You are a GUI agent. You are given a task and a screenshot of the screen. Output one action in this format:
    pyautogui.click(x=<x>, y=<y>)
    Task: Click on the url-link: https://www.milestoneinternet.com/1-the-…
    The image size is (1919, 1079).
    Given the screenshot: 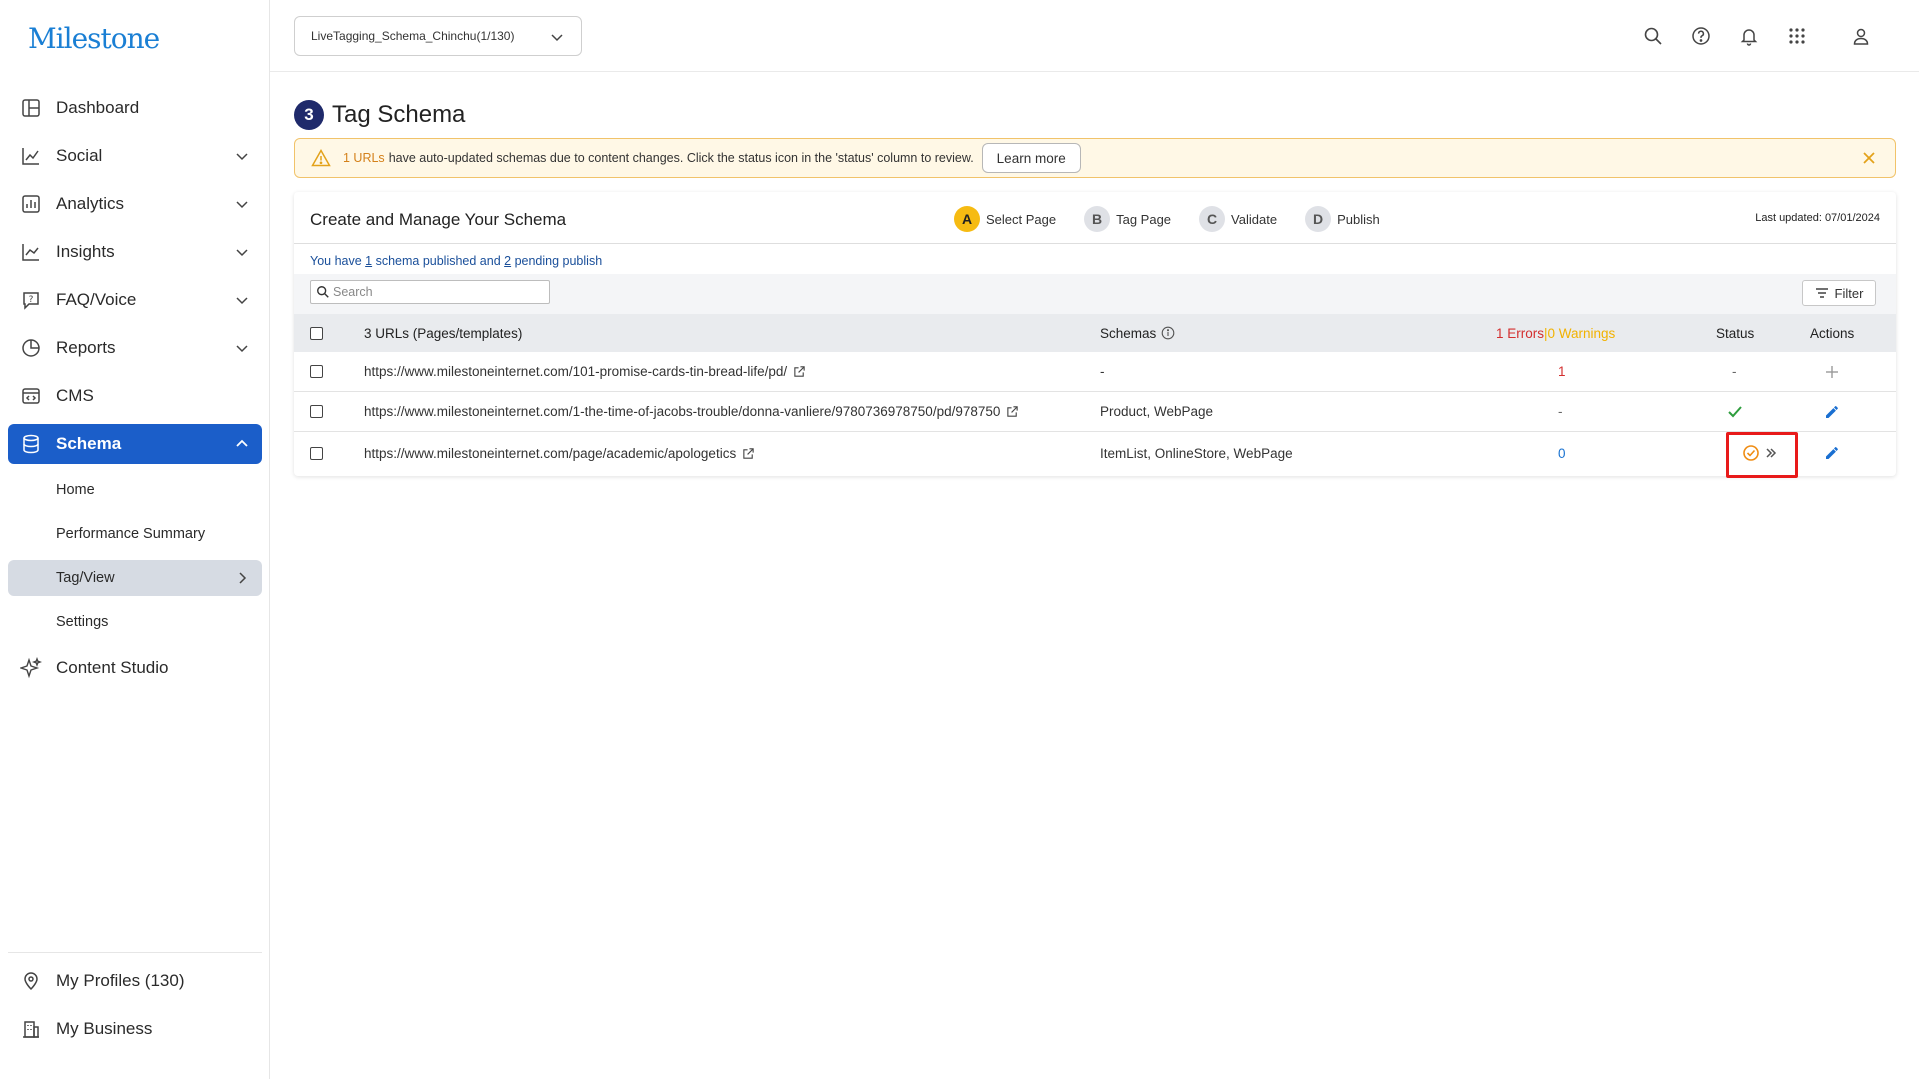 What is the action you would take?
    pyautogui.click(x=682, y=411)
    